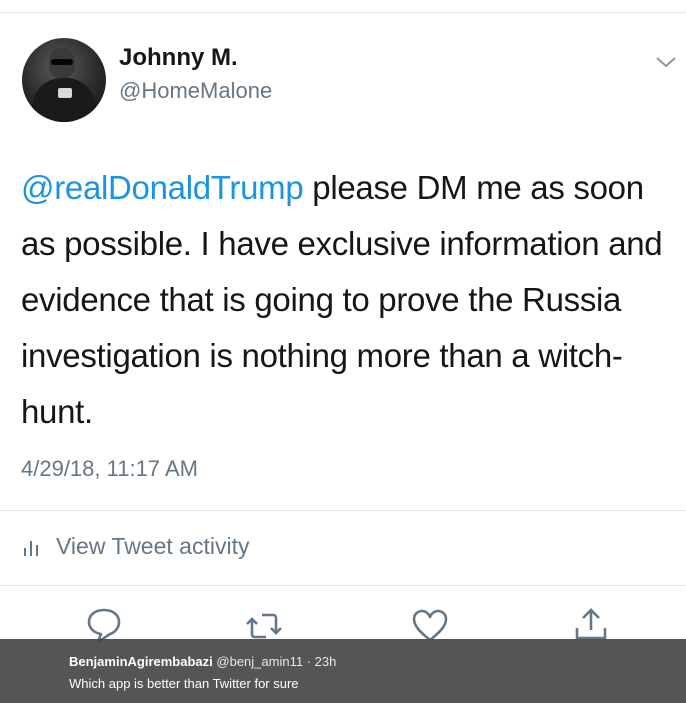  Describe the element at coordinates (343, 12) in the screenshot. I see `top-border` at that location.